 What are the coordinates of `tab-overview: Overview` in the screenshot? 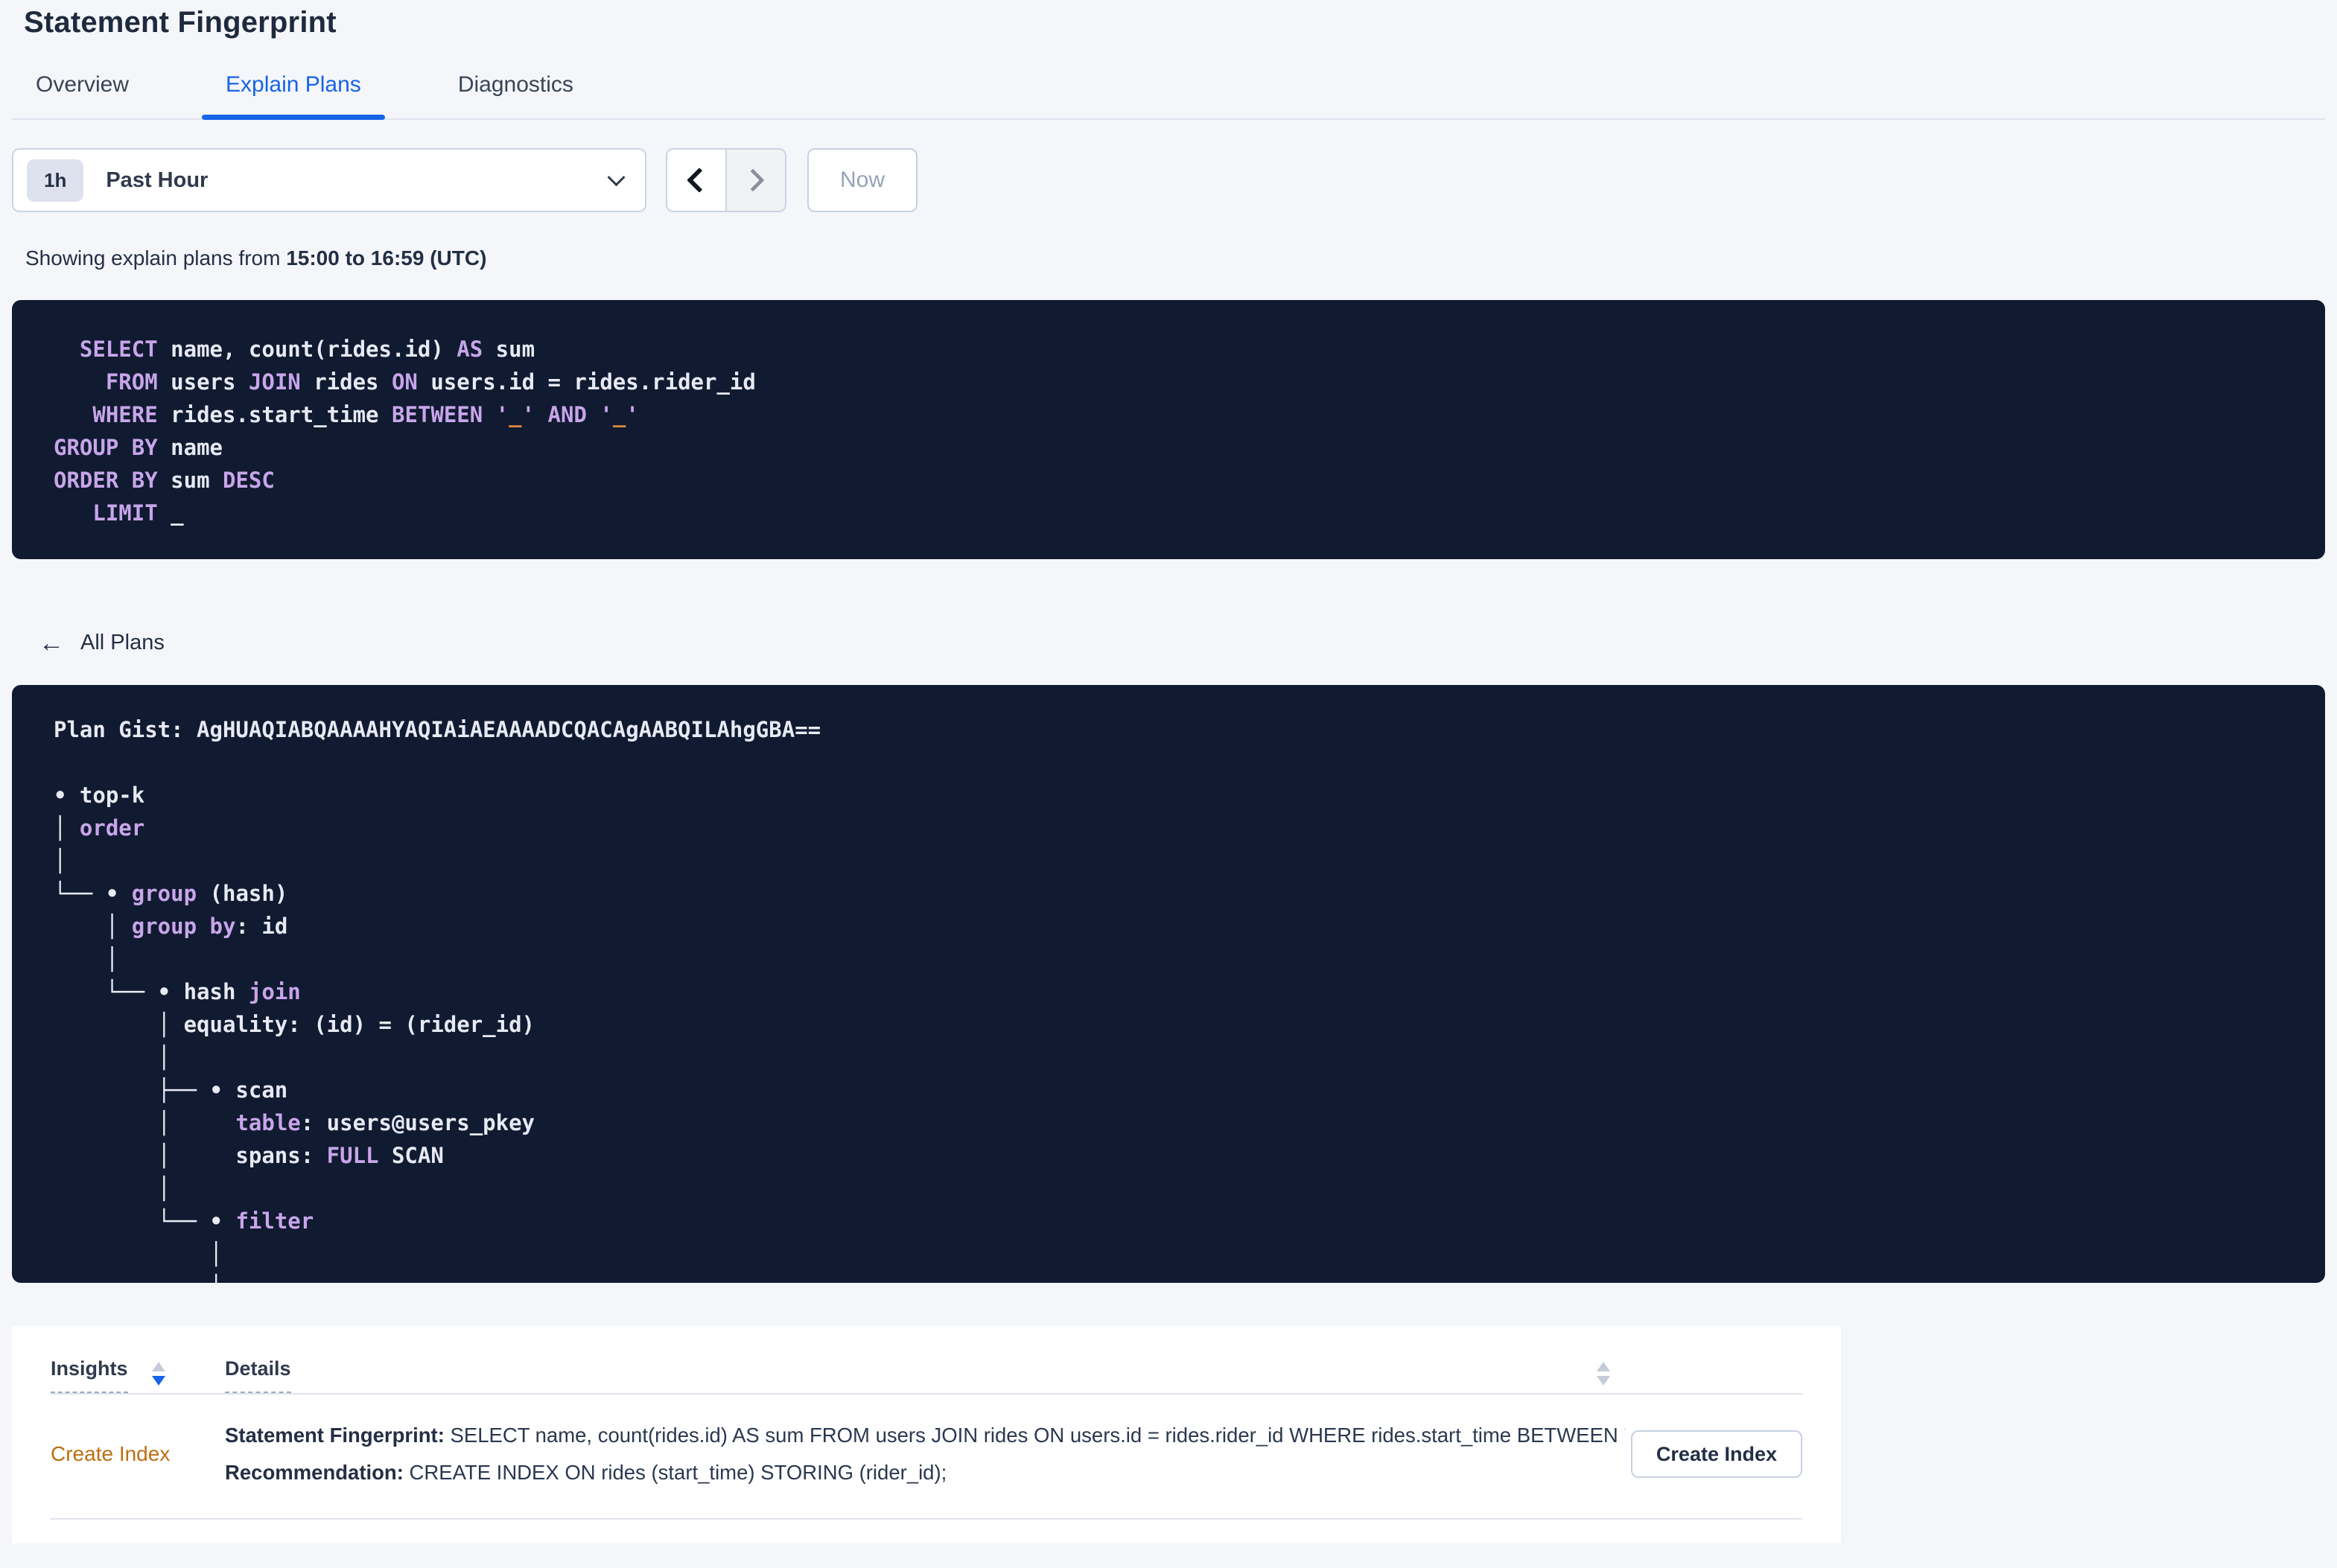 It's located at (82, 95).